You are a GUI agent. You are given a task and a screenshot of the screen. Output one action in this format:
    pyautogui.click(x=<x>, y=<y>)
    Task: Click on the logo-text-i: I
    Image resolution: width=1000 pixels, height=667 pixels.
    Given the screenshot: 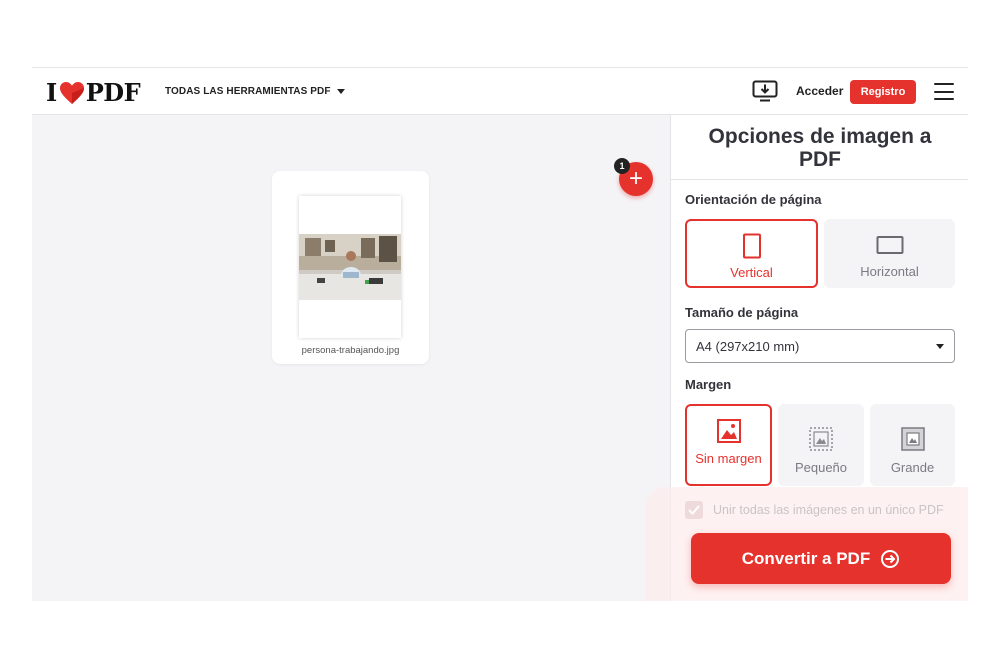 What is the action you would take?
    pyautogui.click(x=51, y=92)
    